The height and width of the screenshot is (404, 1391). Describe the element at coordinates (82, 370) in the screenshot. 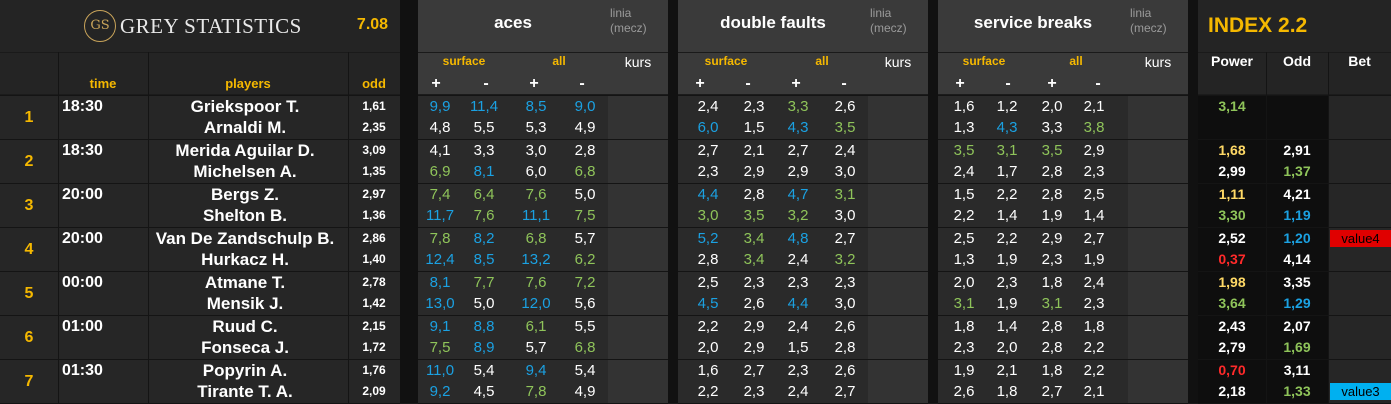

I see `match-time: 01:30` at that location.